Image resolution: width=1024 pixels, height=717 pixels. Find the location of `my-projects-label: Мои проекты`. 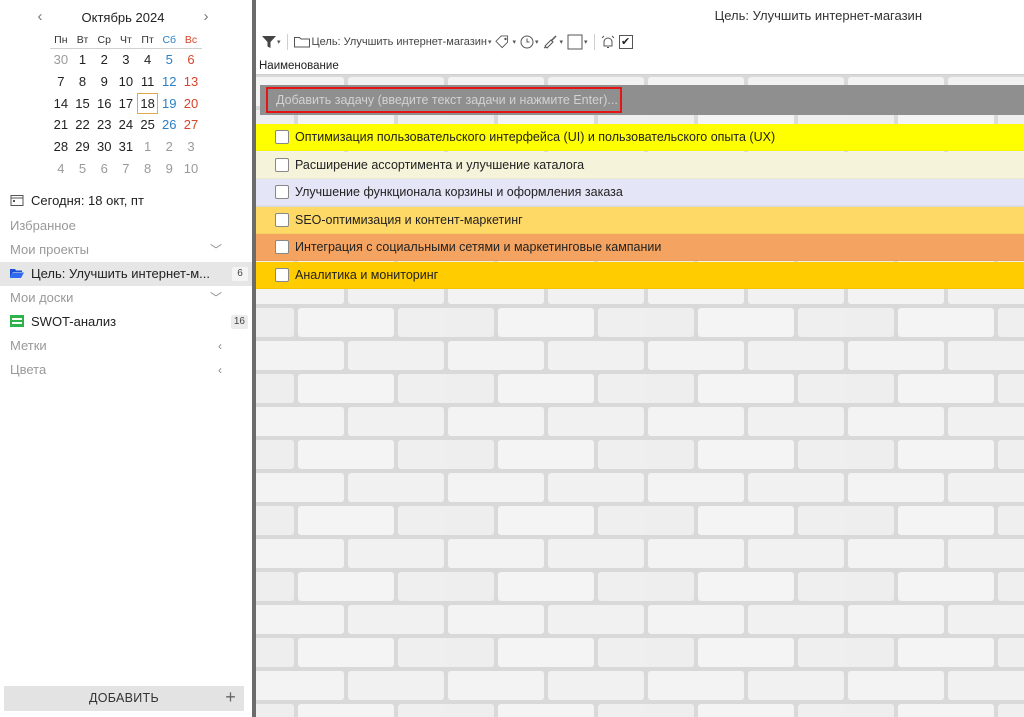

my-projects-label: Мои проекты is located at coordinates (49, 249).